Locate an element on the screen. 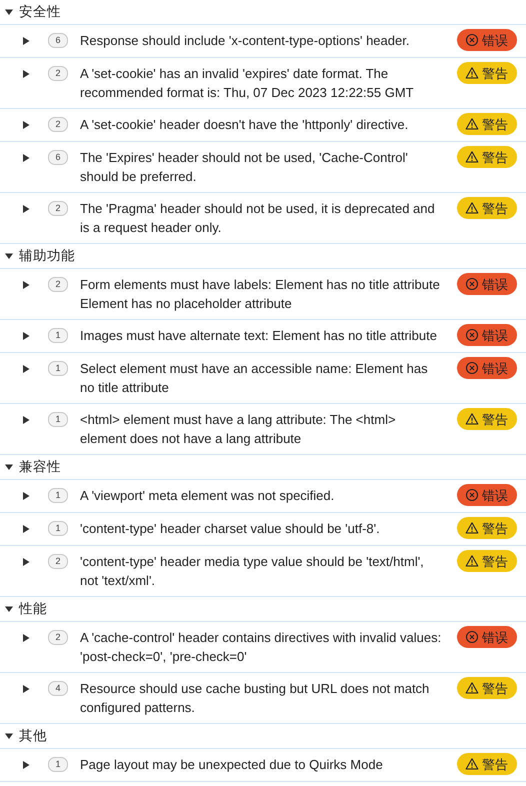 Image resolution: width=526 pixels, height=786 pixels. issue-text: The 'Pragma' header should not be used, it is deprecated and is a request header only. is located at coordinates (258, 218).